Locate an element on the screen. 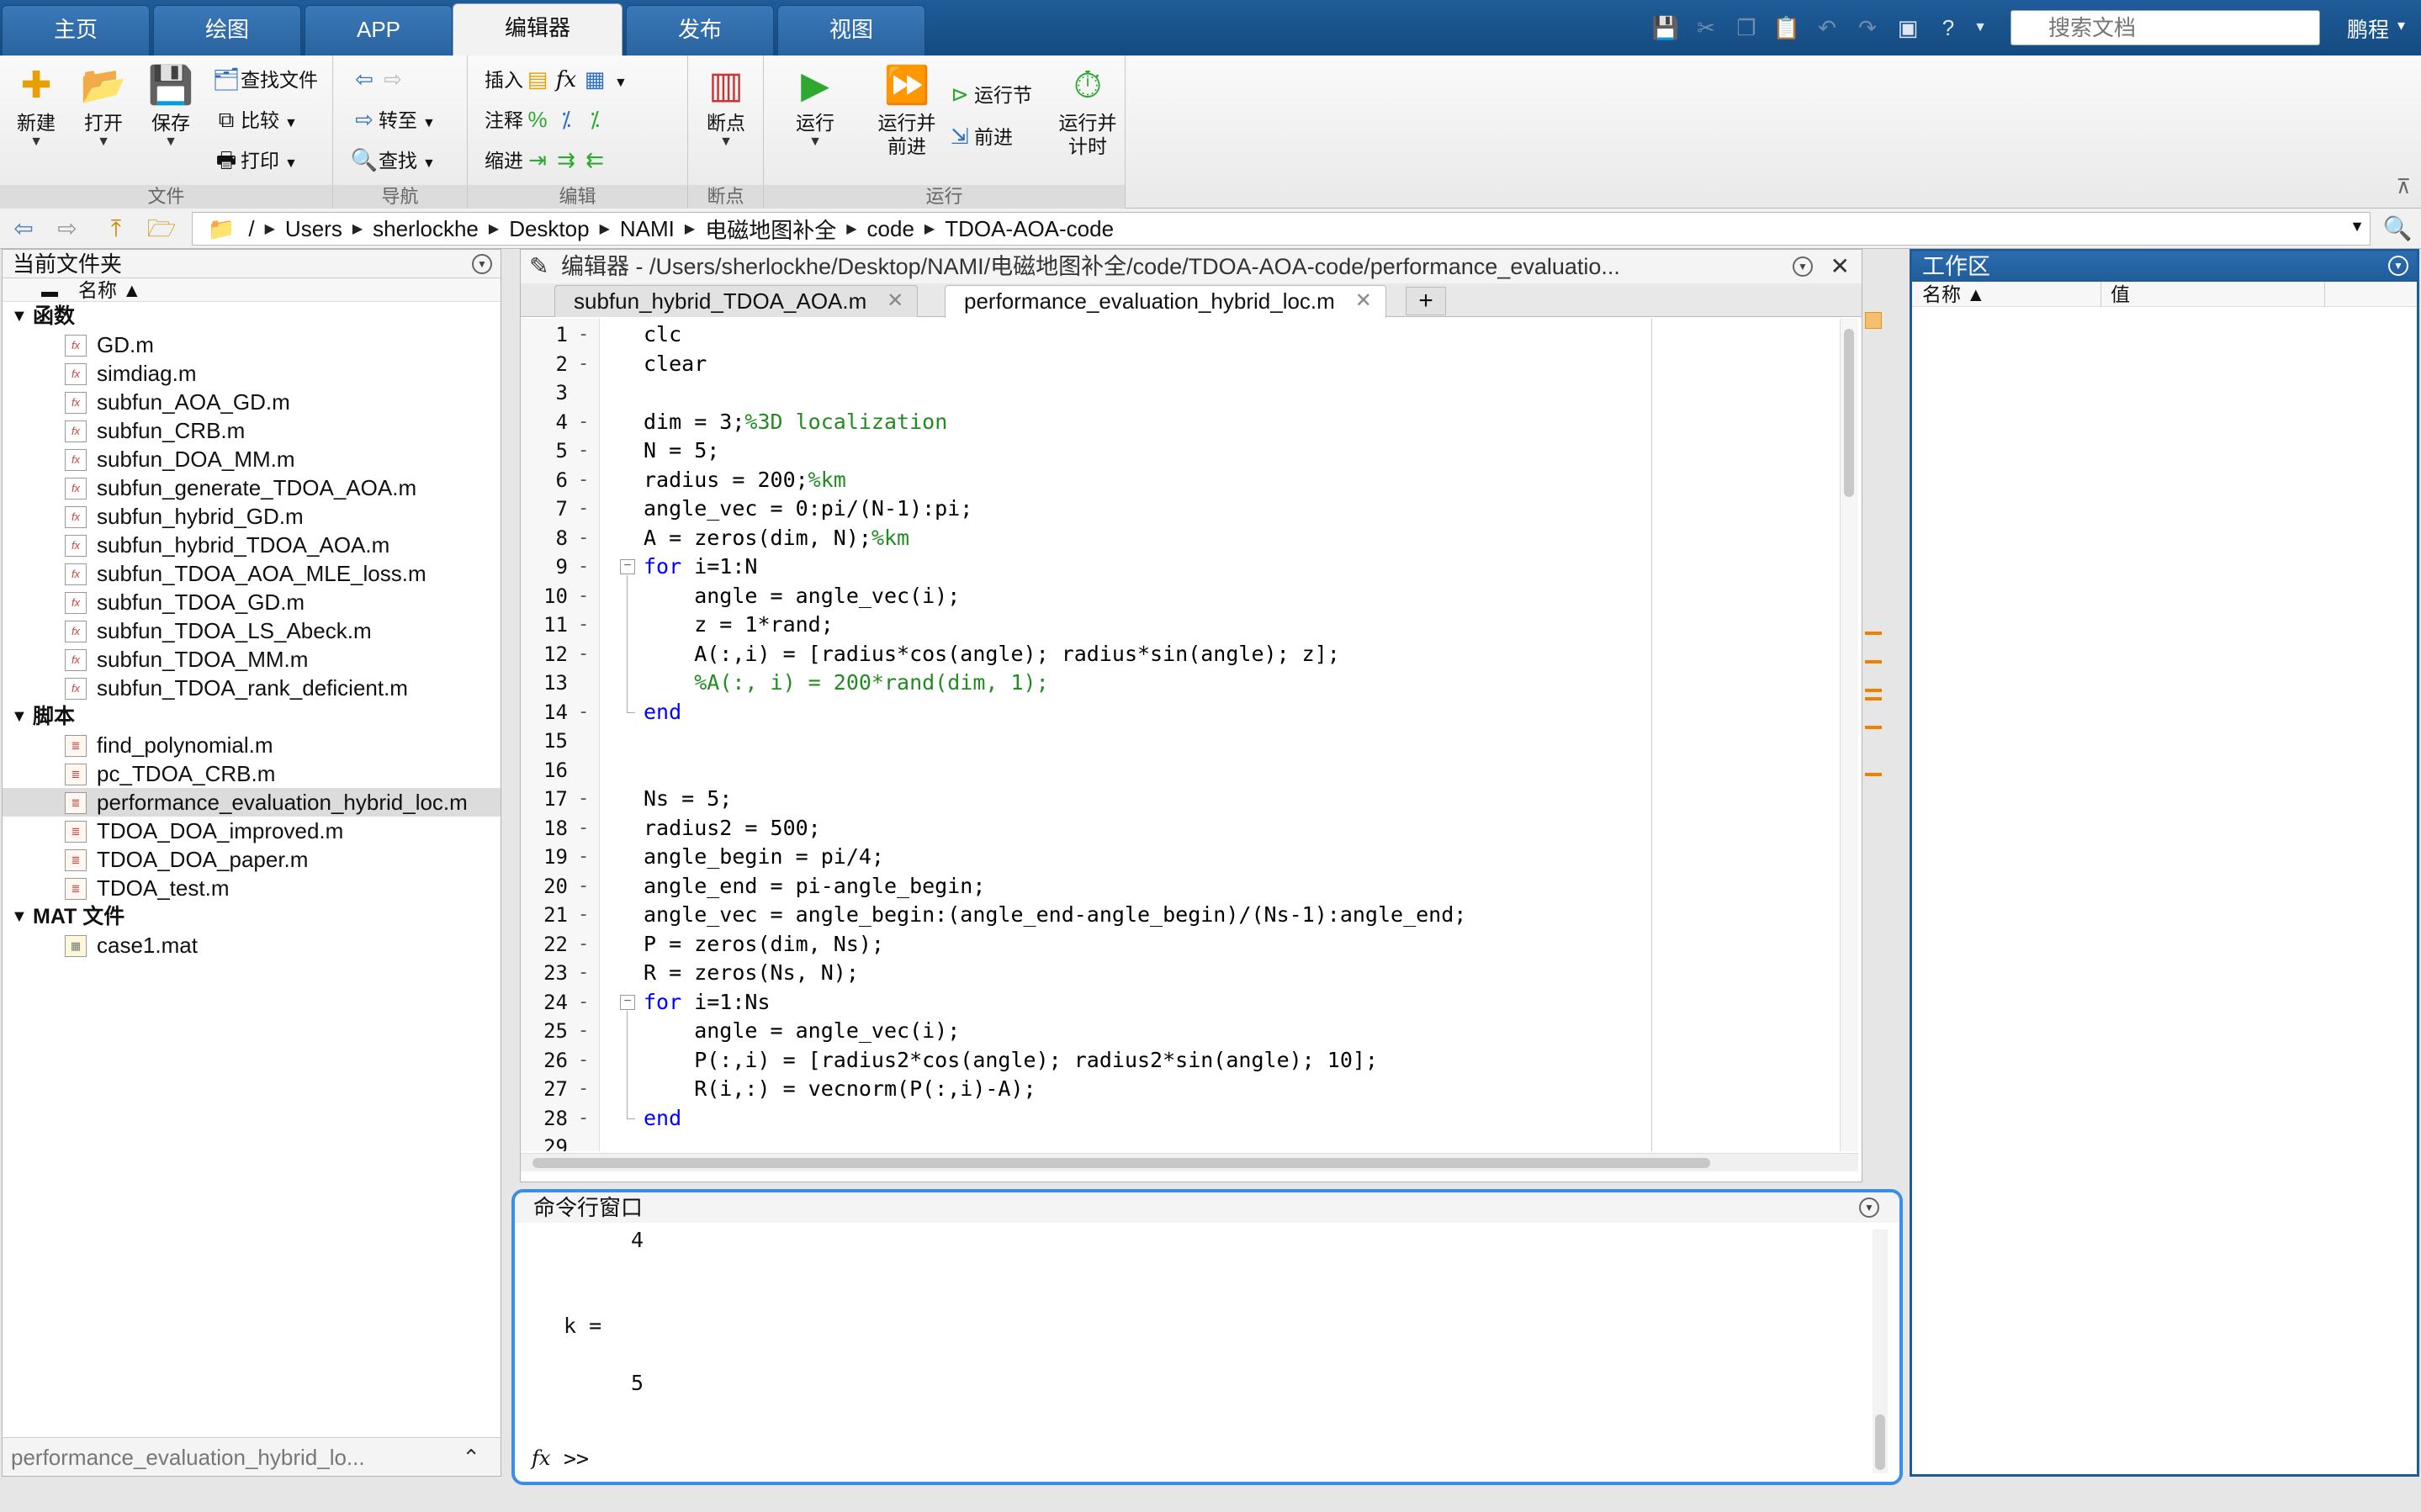  column-divider is located at coordinates (2101, 294).